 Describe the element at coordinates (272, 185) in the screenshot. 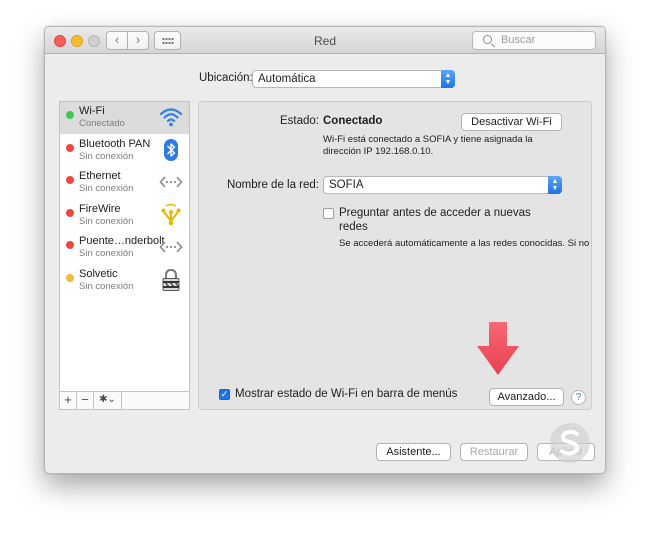

I see `network-name-label: Nombre de la red:` at that location.